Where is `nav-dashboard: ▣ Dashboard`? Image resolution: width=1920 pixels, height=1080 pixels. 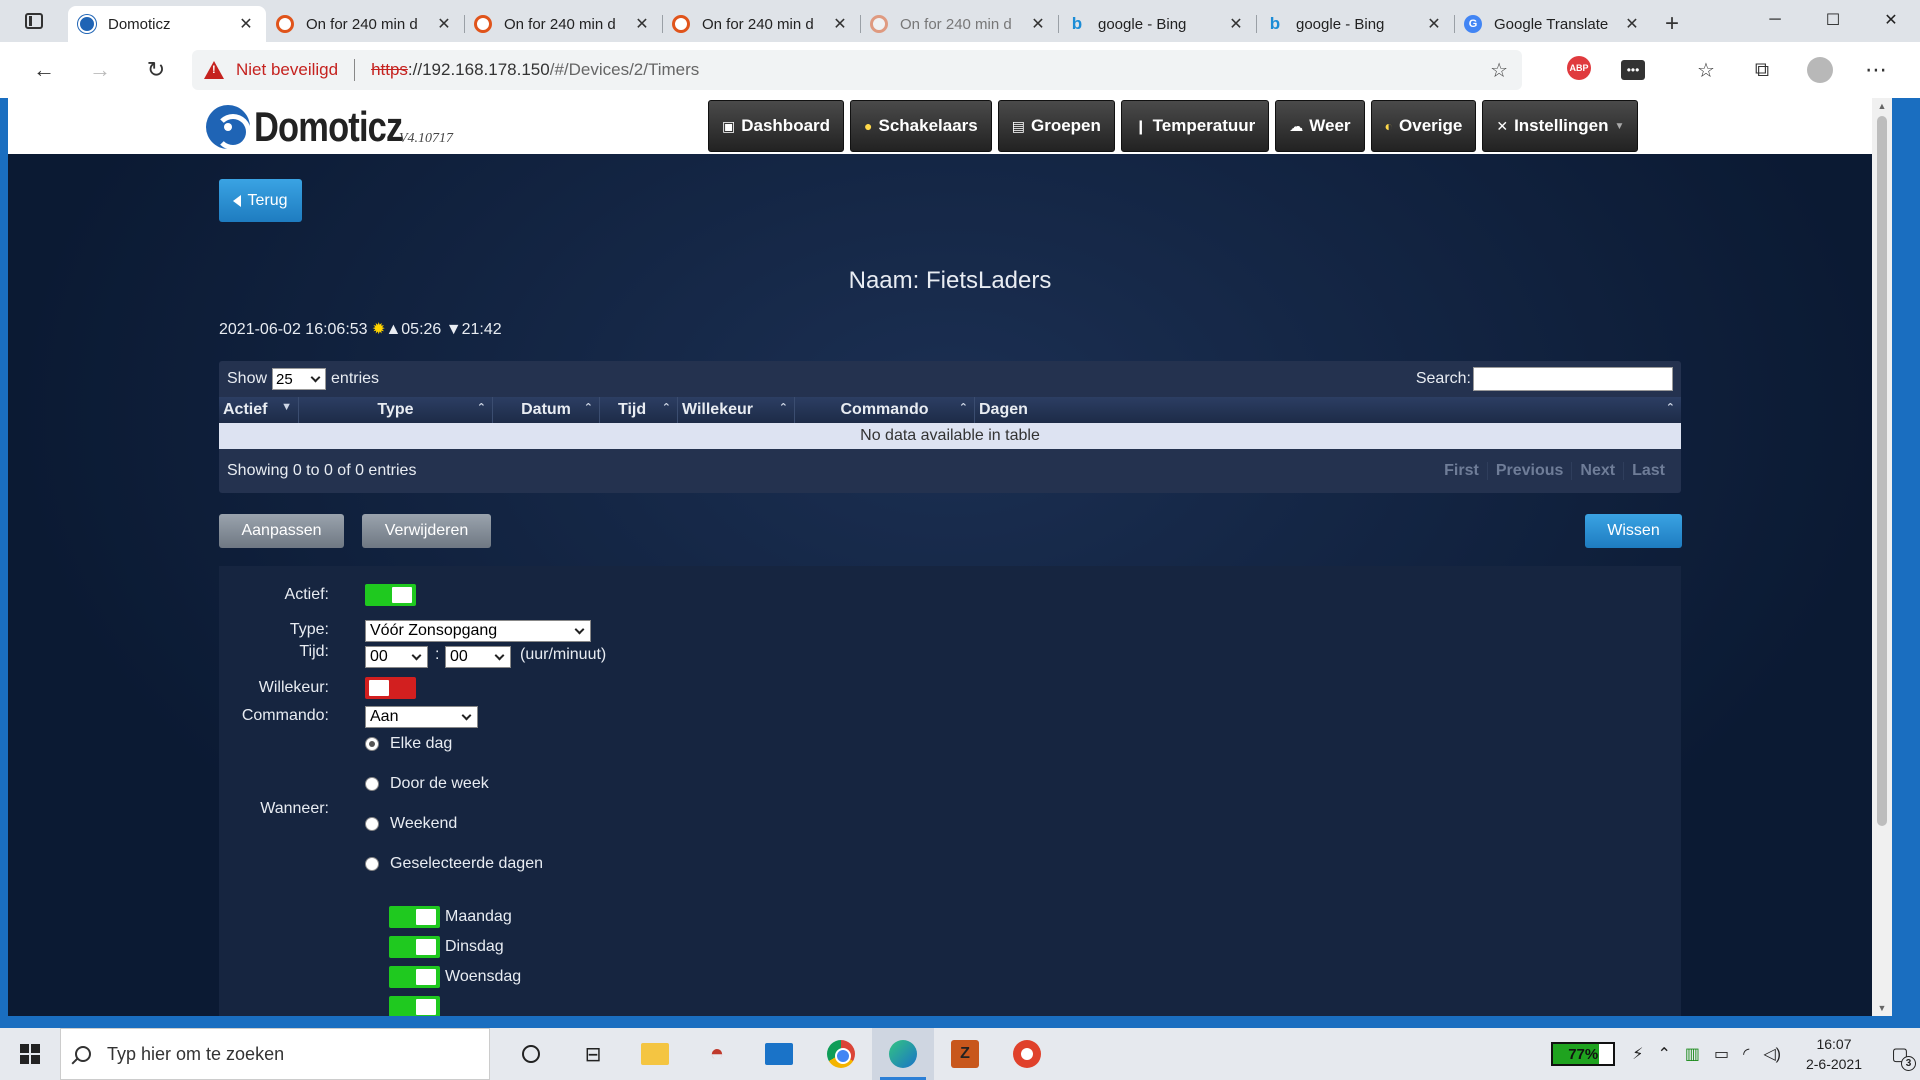
nav-dashboard: ▣ Dashboard is located at coordinates (776, 126).